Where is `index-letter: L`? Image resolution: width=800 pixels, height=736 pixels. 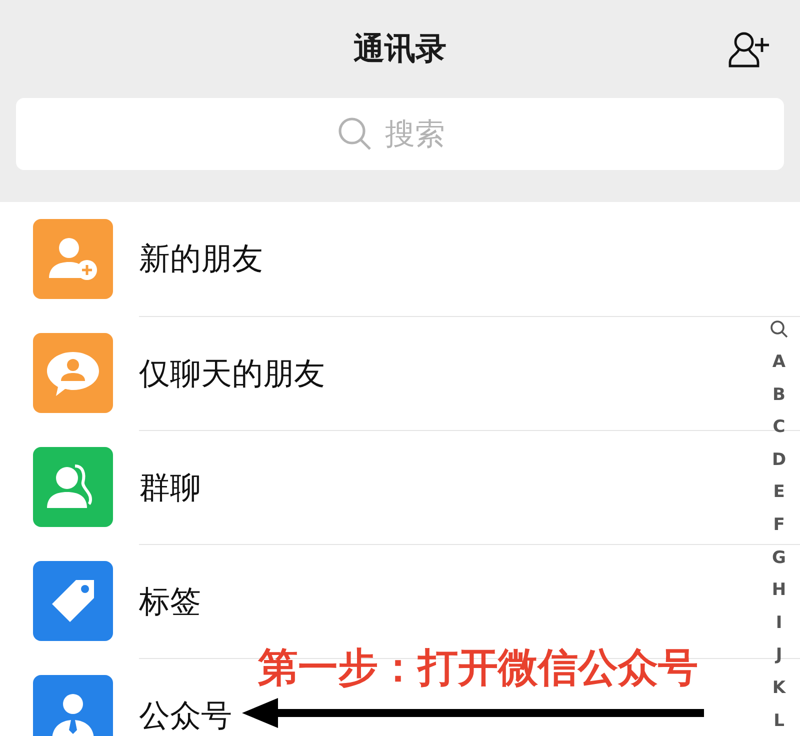 index-letter: L is located at coordinates (779, 720).